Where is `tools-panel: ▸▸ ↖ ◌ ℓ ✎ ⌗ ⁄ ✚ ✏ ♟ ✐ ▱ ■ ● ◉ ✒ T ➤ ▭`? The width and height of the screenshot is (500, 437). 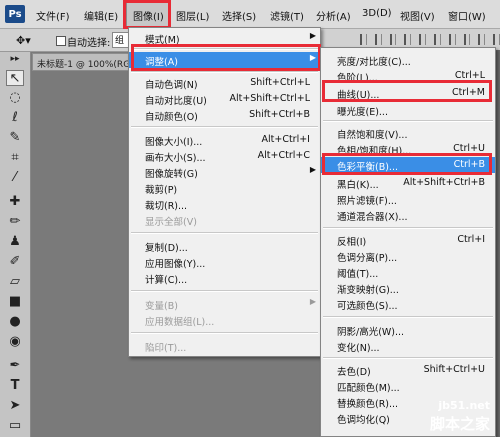 tools-panel: ▸▸ ↖ ◌ ℓ ✎ ⌗ ⁄ ✚ ✏ ♟ ✐ ▱ ■ ● ◉ ✒ T ➤ ▭ is located at coordinates (15, 244).